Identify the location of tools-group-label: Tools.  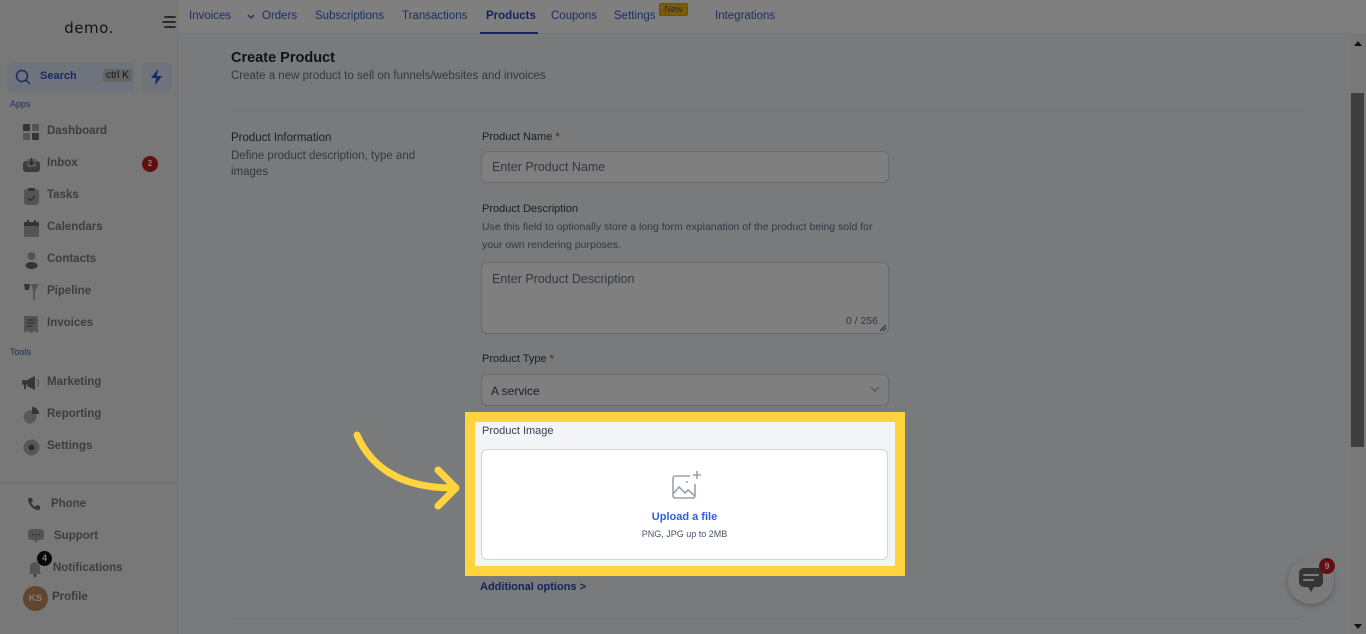
(21, 352).